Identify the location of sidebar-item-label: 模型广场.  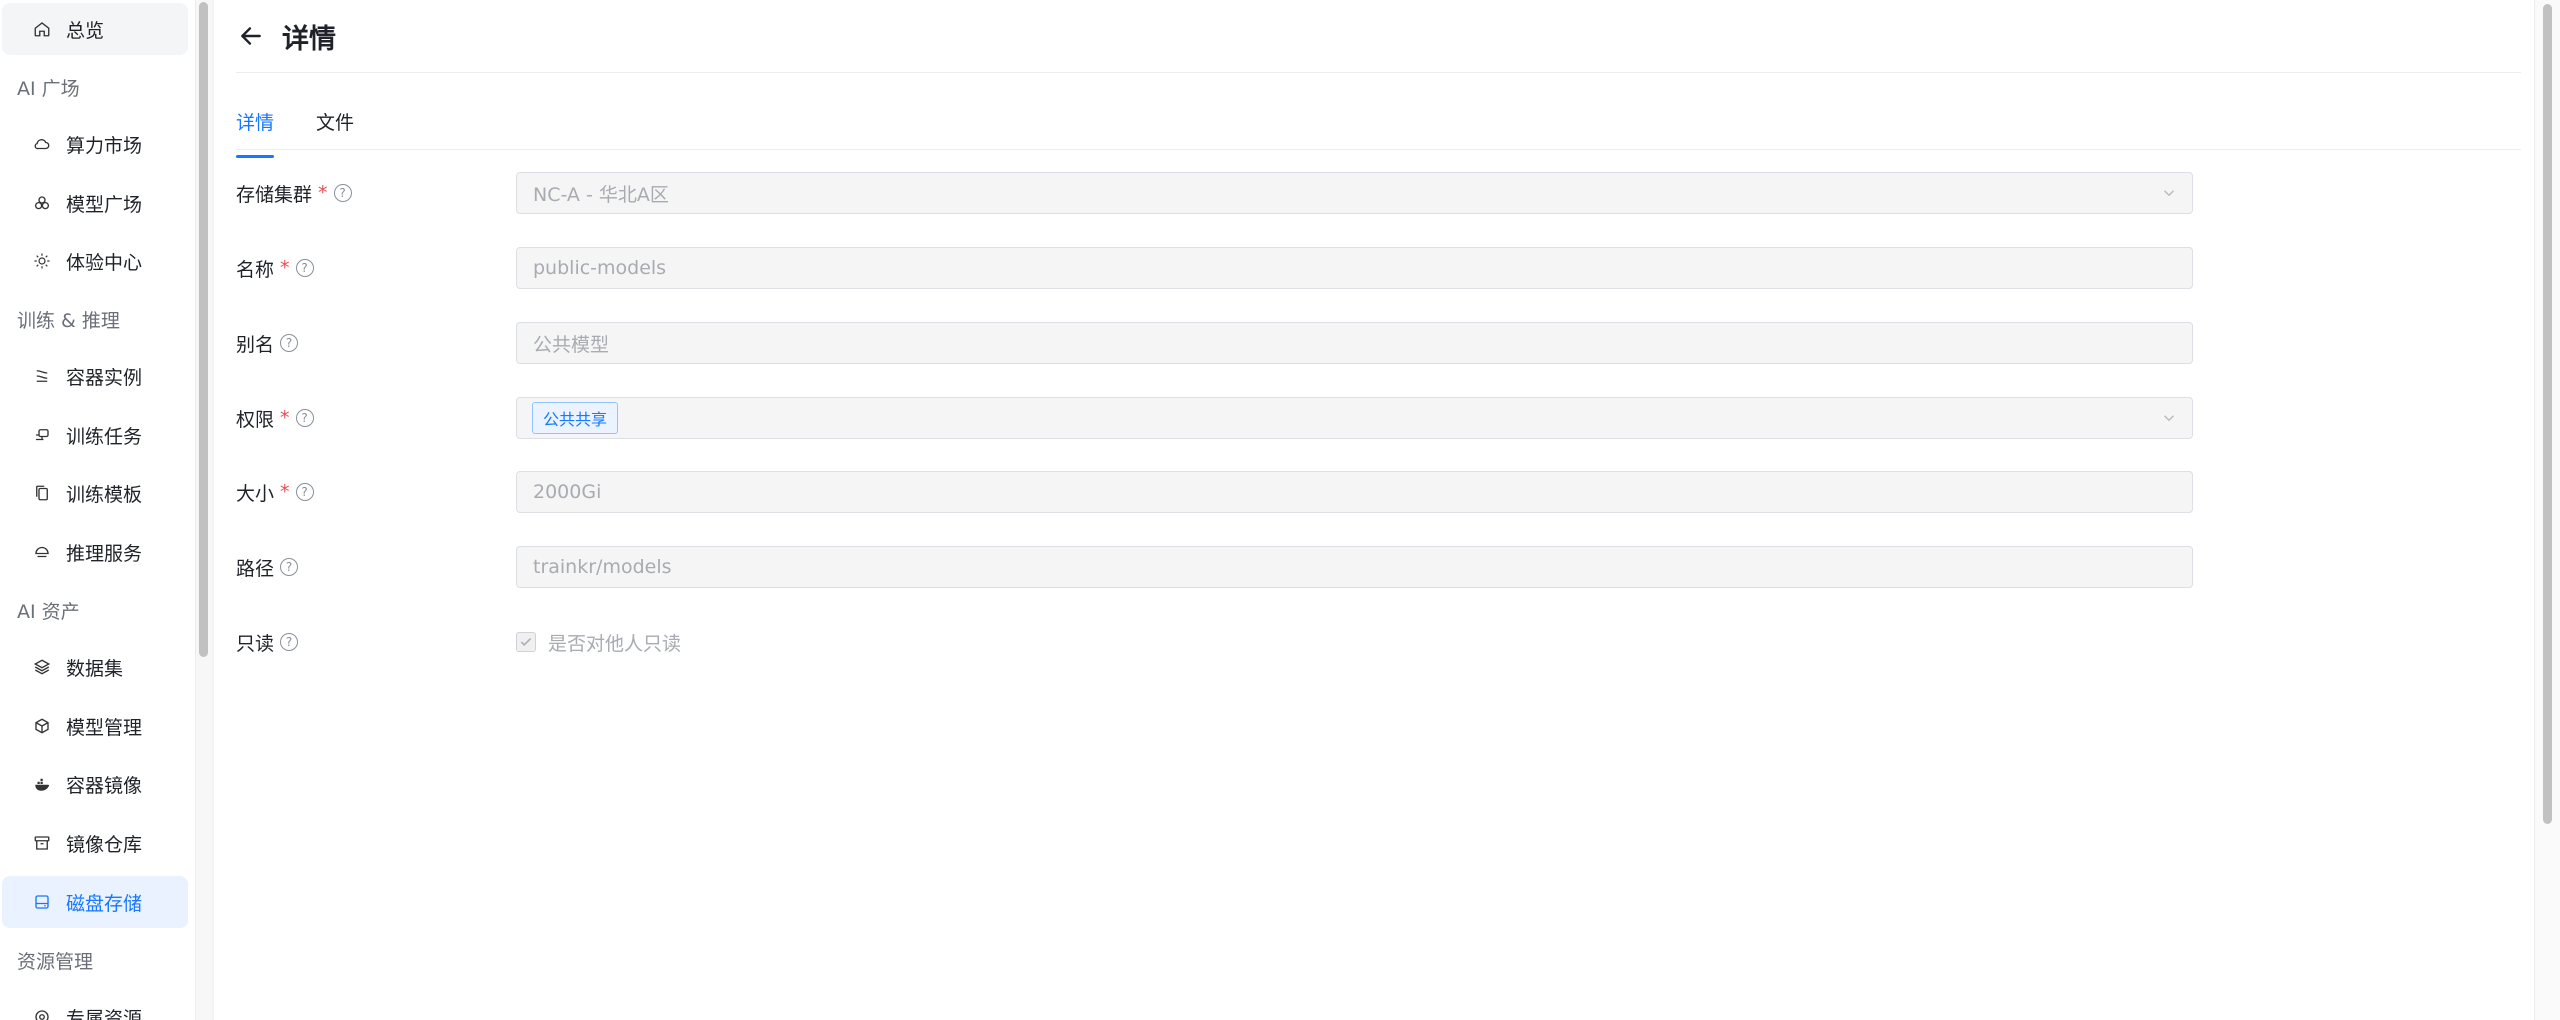
(104, 204).